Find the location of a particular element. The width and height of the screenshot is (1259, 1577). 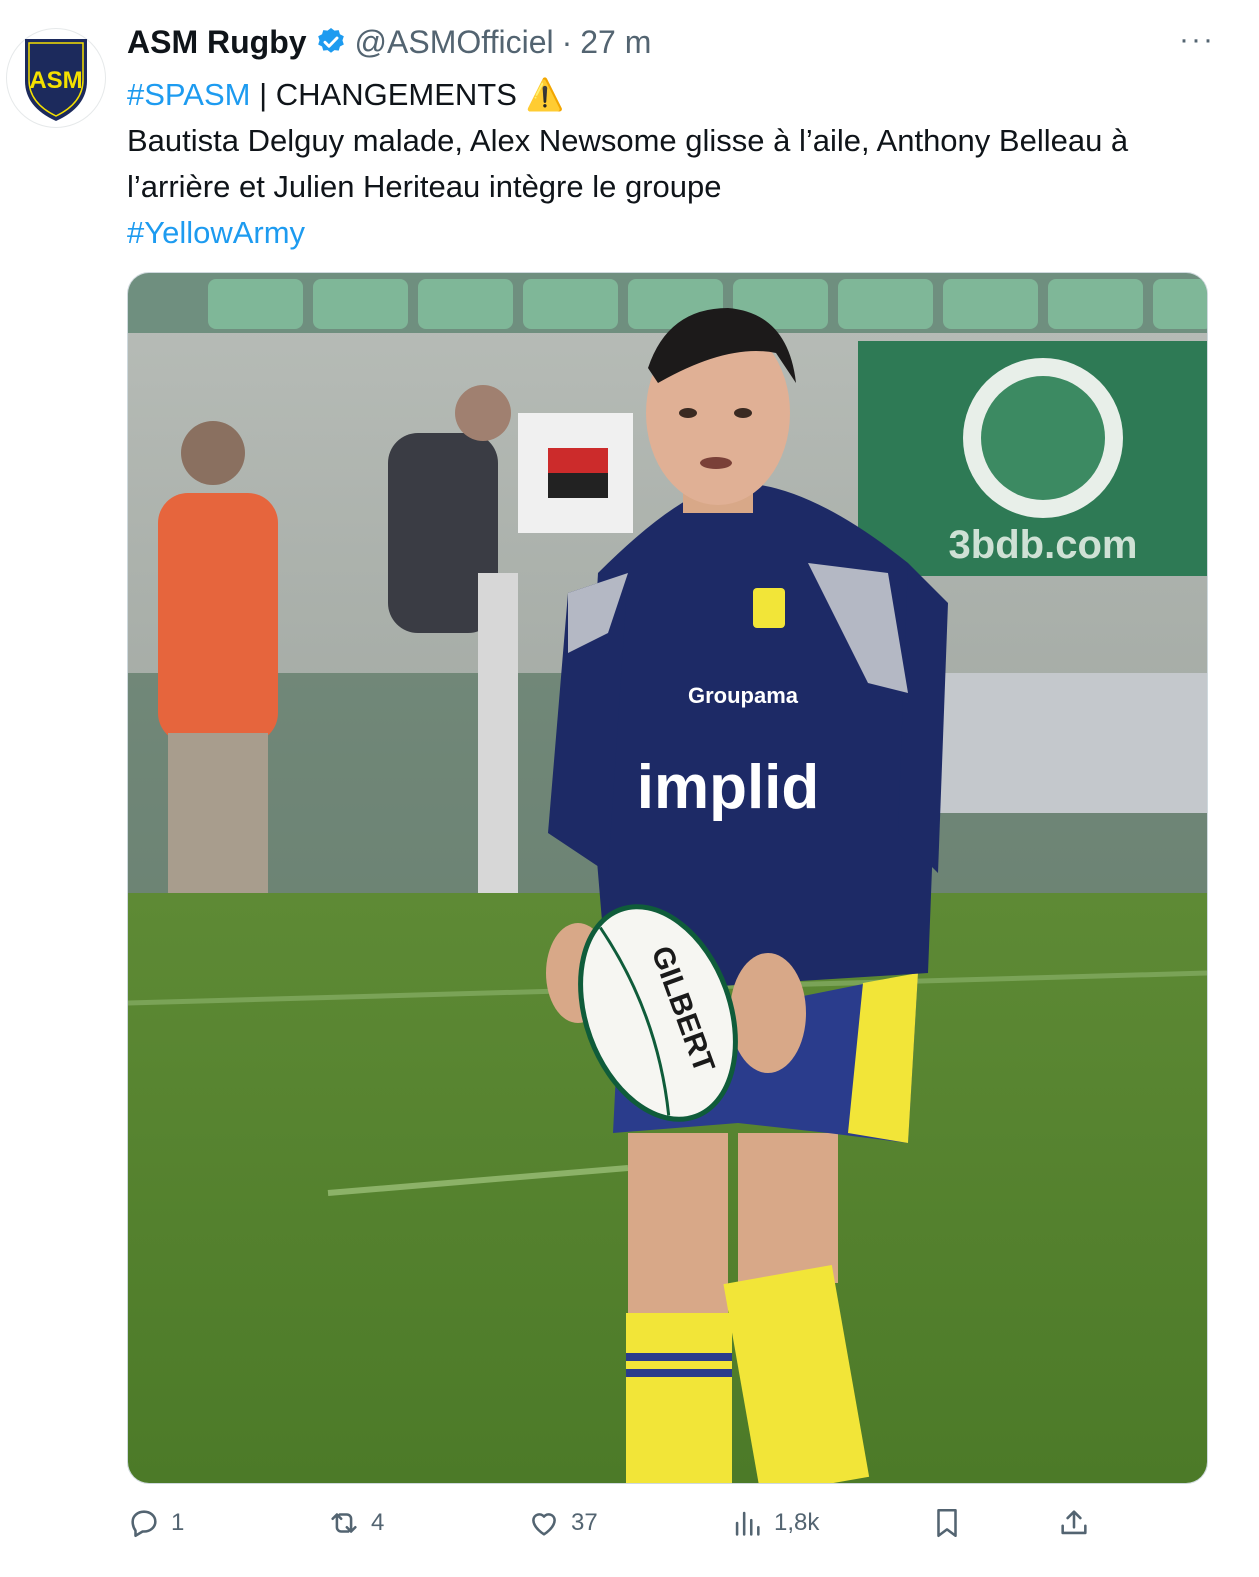

asm-logo-icon: ASM is located at coordinates (56, 80).